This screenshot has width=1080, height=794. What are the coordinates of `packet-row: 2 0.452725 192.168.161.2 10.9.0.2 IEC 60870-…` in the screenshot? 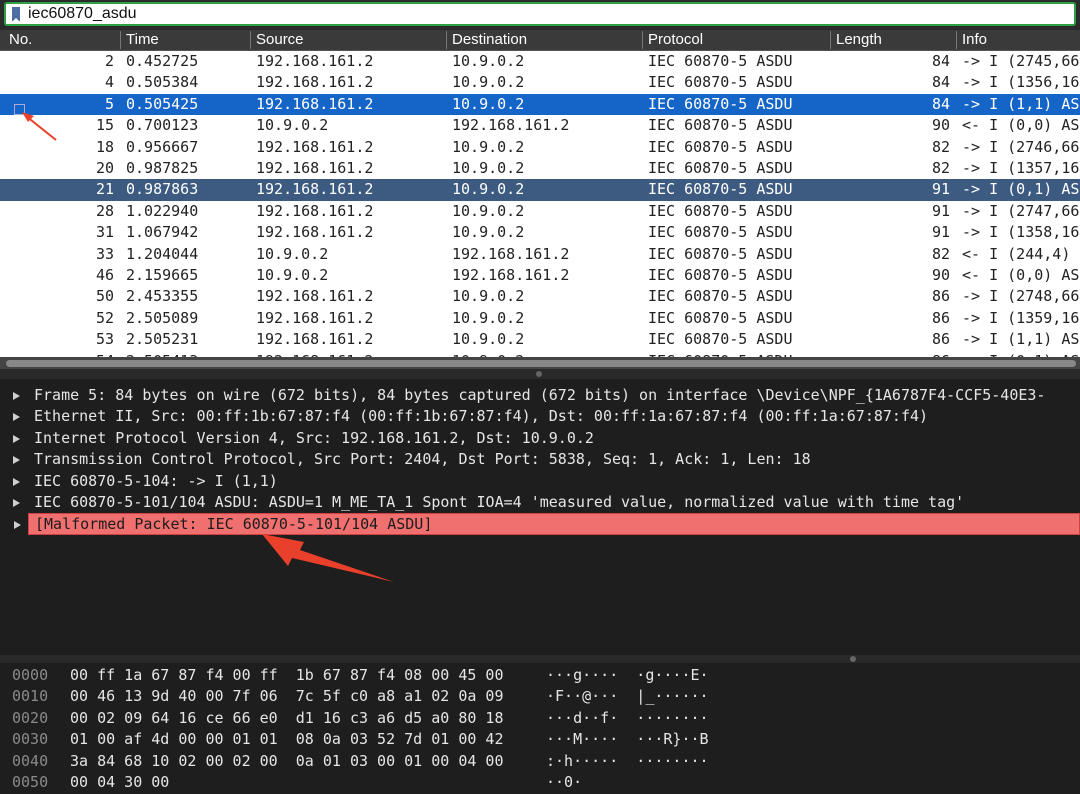 It's located at (540, 61).